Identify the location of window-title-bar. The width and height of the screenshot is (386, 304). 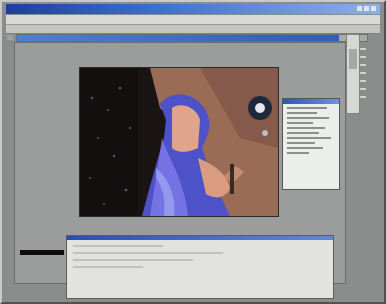
(193, 9).